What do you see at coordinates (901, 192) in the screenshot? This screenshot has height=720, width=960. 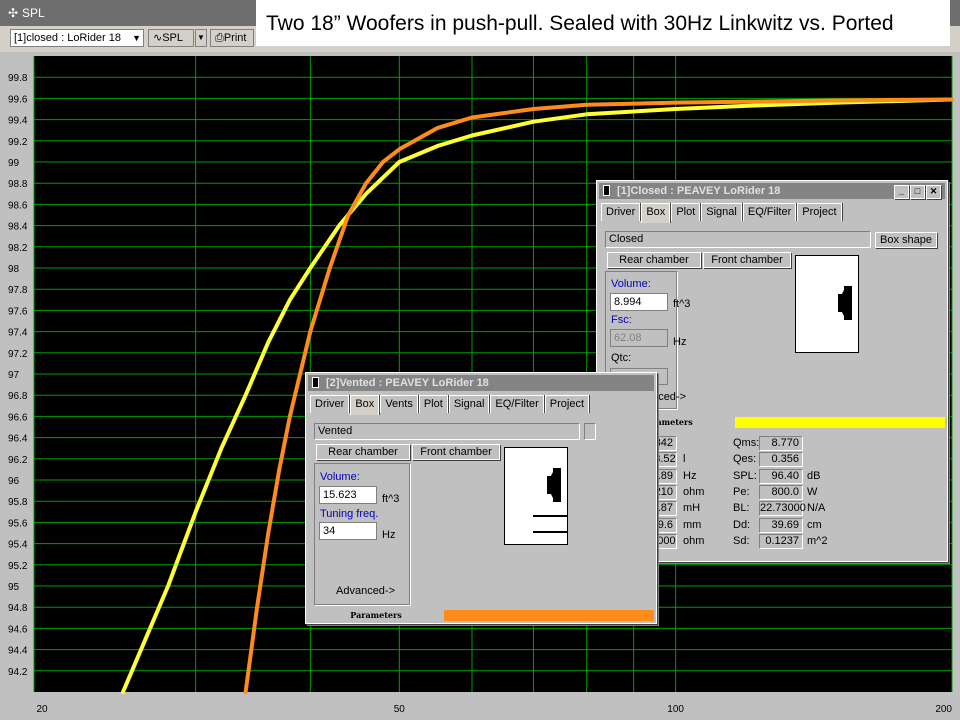 I see `minimize-icon: _` at bounding box center [901, 192].